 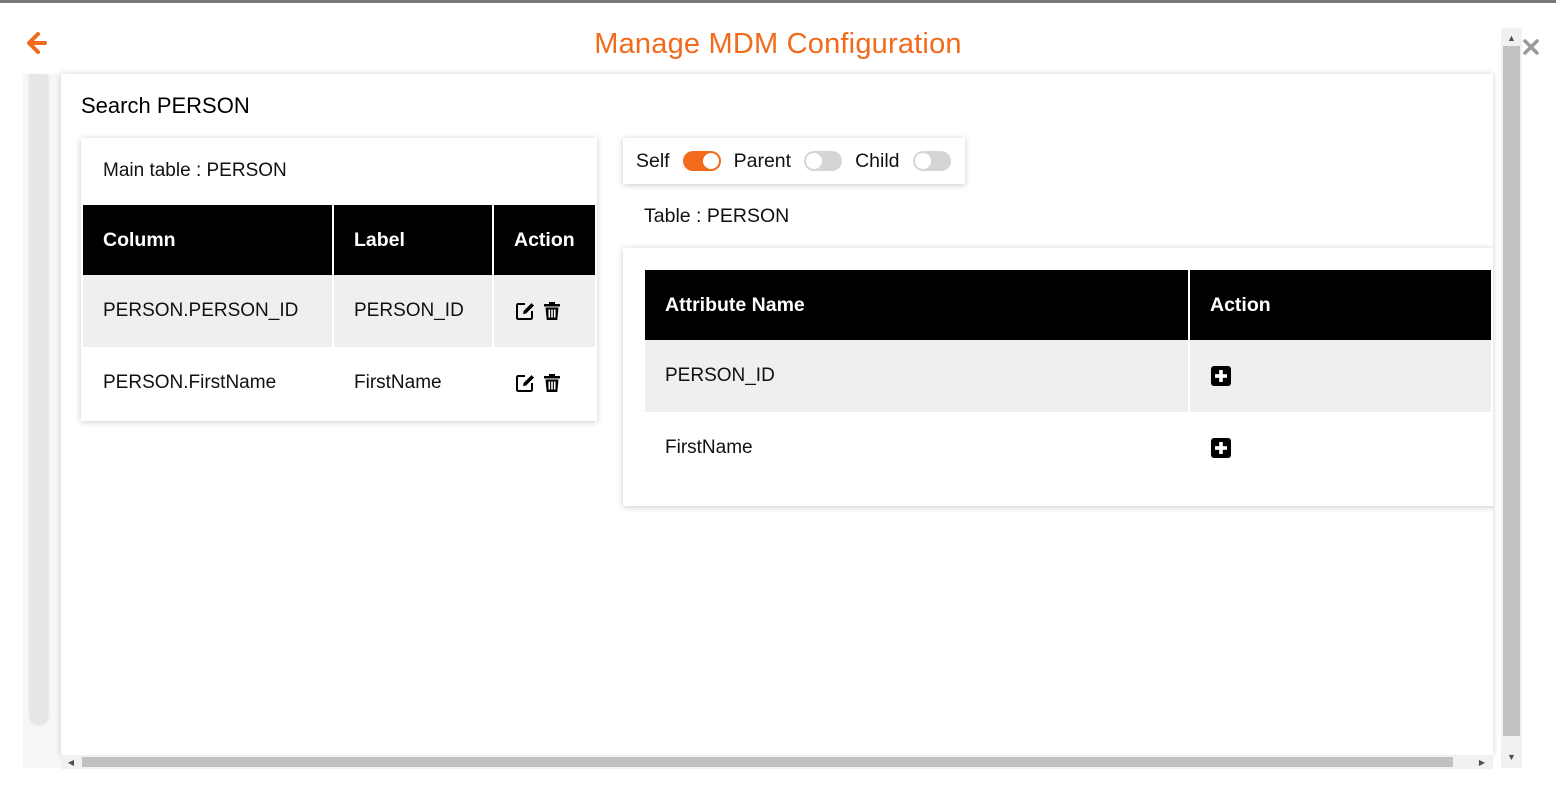 What do you see at coordinates (917, 376) in the screenshot?
I see `attribute-name-cell: PERSON_ID` at bounding box center [917, 376].